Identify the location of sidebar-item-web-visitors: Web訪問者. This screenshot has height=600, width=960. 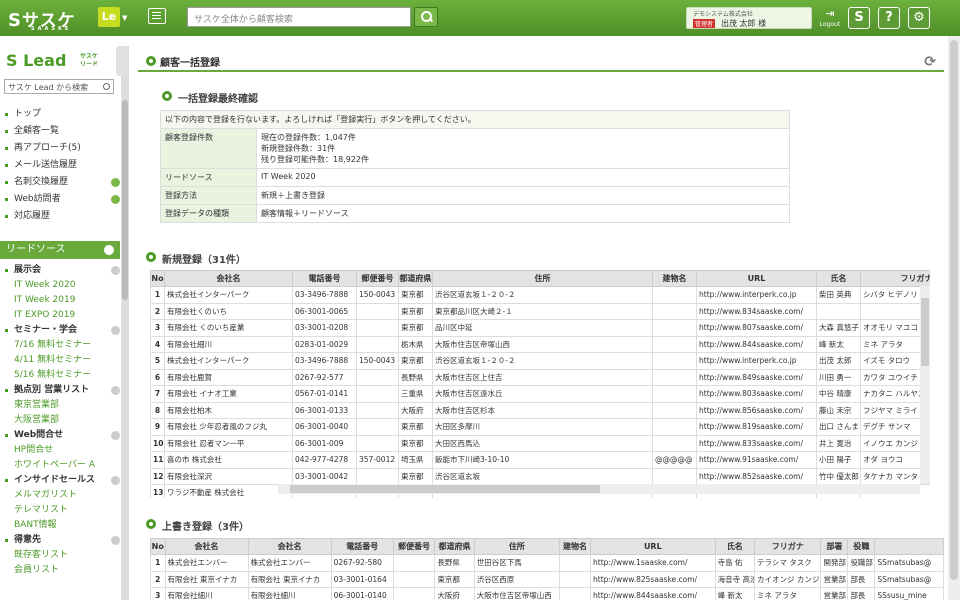
(62, 199).